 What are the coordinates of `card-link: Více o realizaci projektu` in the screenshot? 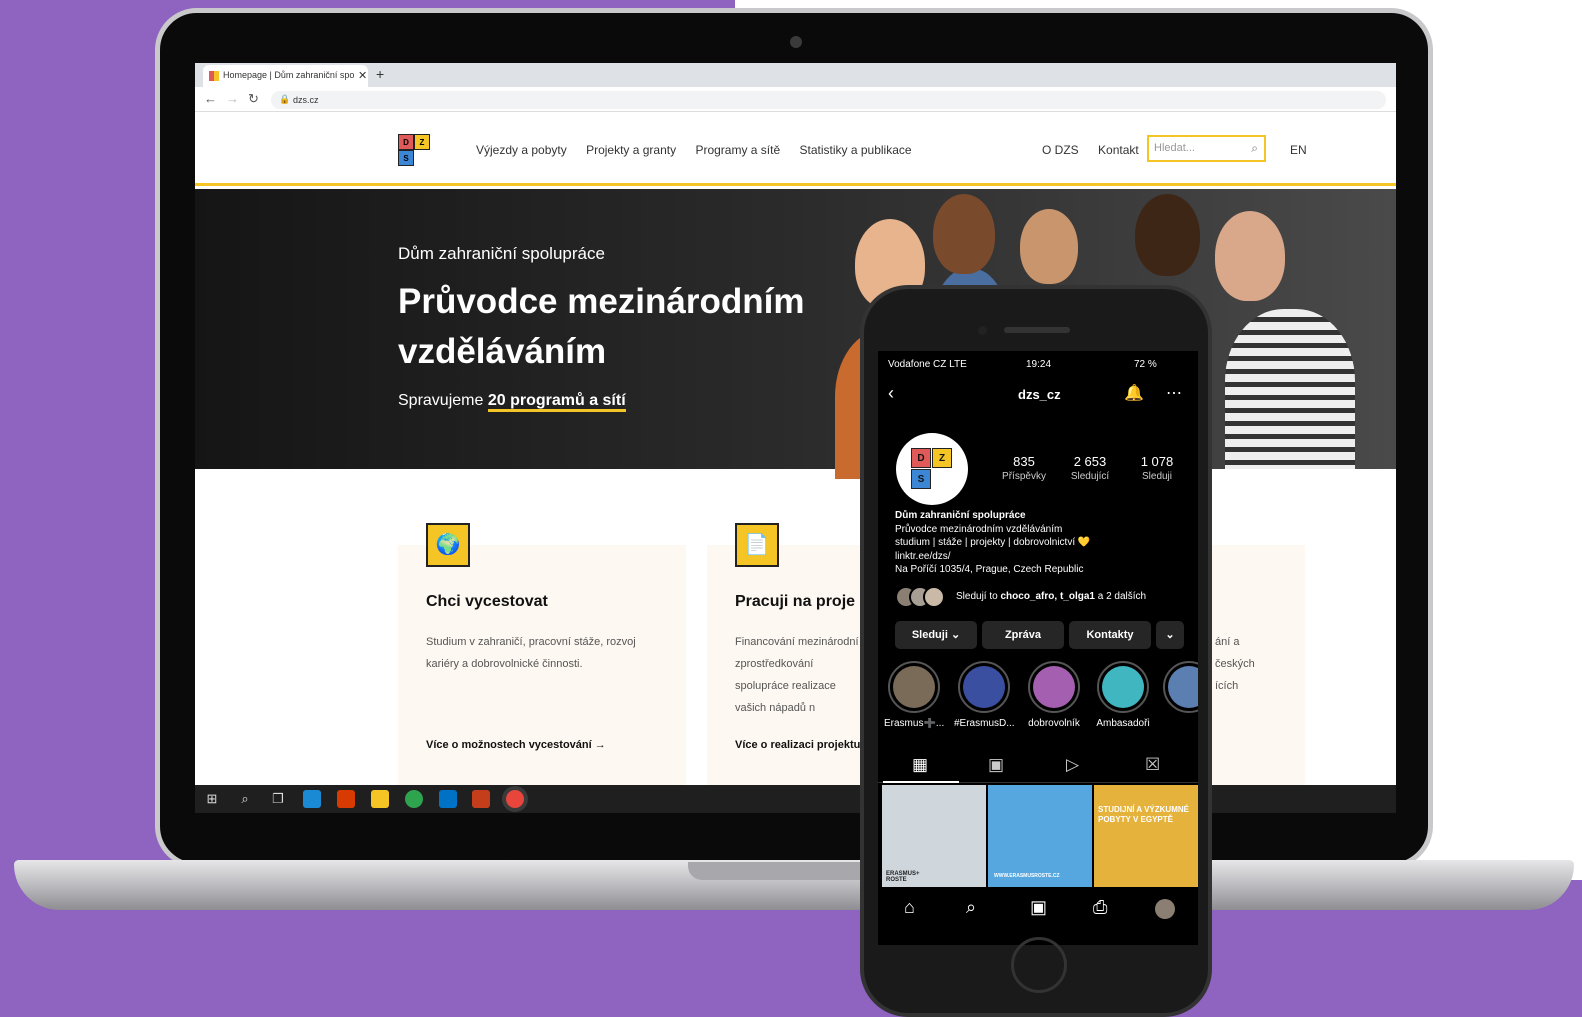 It's located at (797, 745).